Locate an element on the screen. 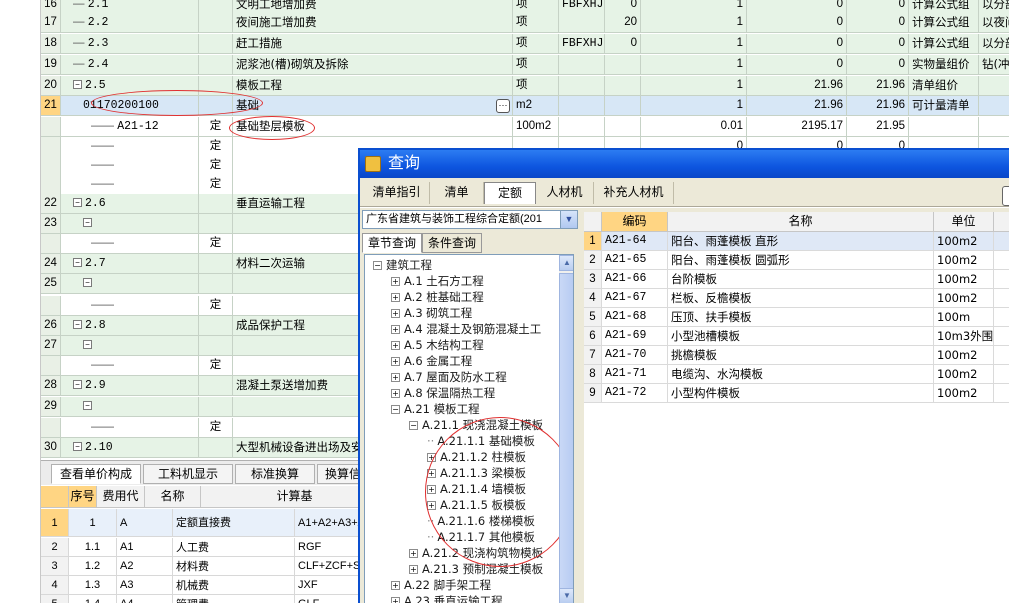  result-name: 台阶模板 is located at coordinates (801, 279).